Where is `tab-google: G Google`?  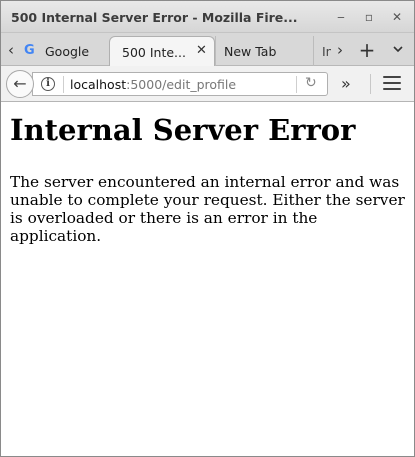
tab-google: G Google is located at coordinates (65, 51).